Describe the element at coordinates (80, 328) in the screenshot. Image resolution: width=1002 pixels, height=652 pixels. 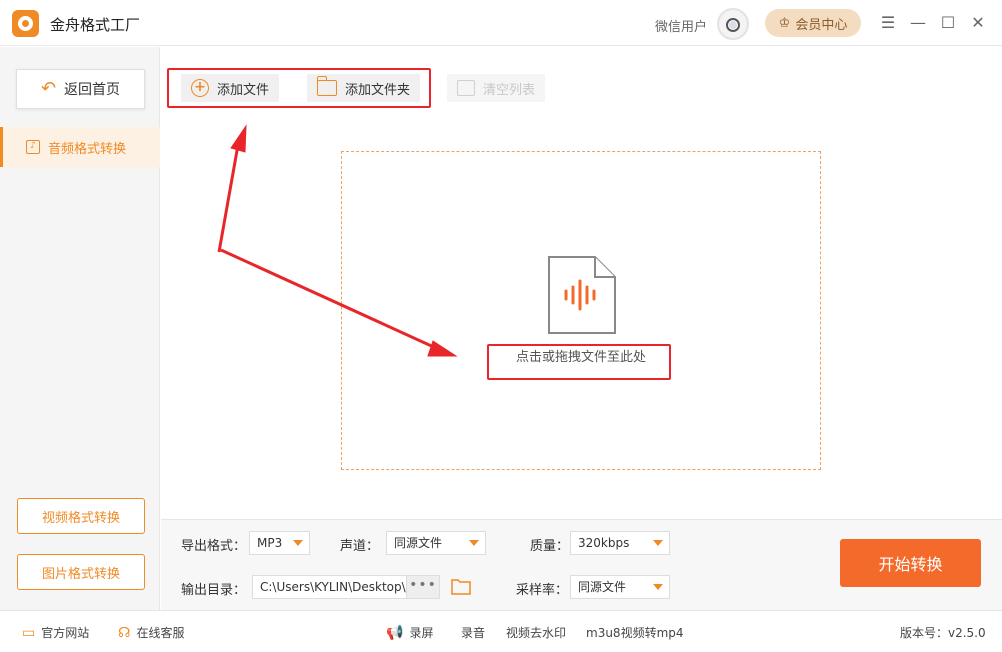
I see `sidebar: ↶ 返回首页 ♪ 音频格式转换 视频格式转换 图片格式转换` at that location.